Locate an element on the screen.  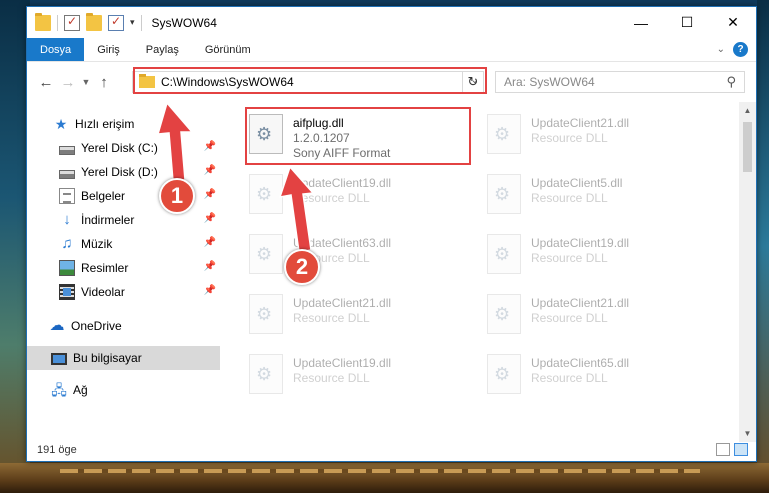
sidebar-item-label: Bu bilgisayar is located at coordinates (107, 358).